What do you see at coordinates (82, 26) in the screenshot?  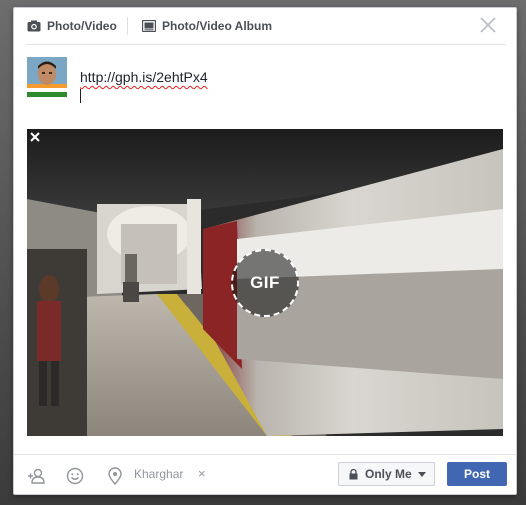 I see `tab-photo-video-label: Photo/Video` at bounding box center [82, 26].